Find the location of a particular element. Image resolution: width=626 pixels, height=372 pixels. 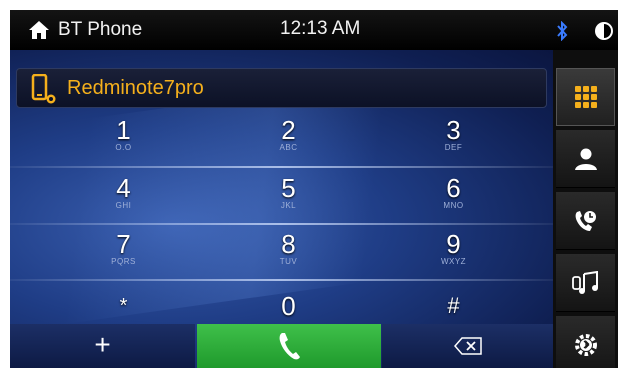

sidebar-item-bt-music is located at coordinates (585, 283).